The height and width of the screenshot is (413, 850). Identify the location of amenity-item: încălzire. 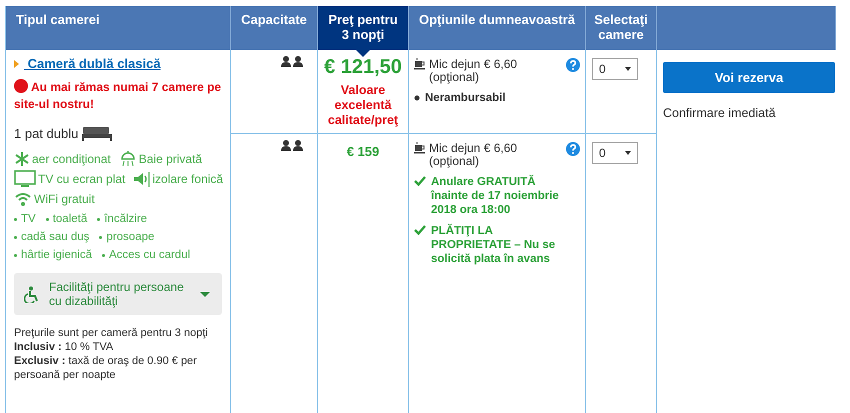
(126, 219).